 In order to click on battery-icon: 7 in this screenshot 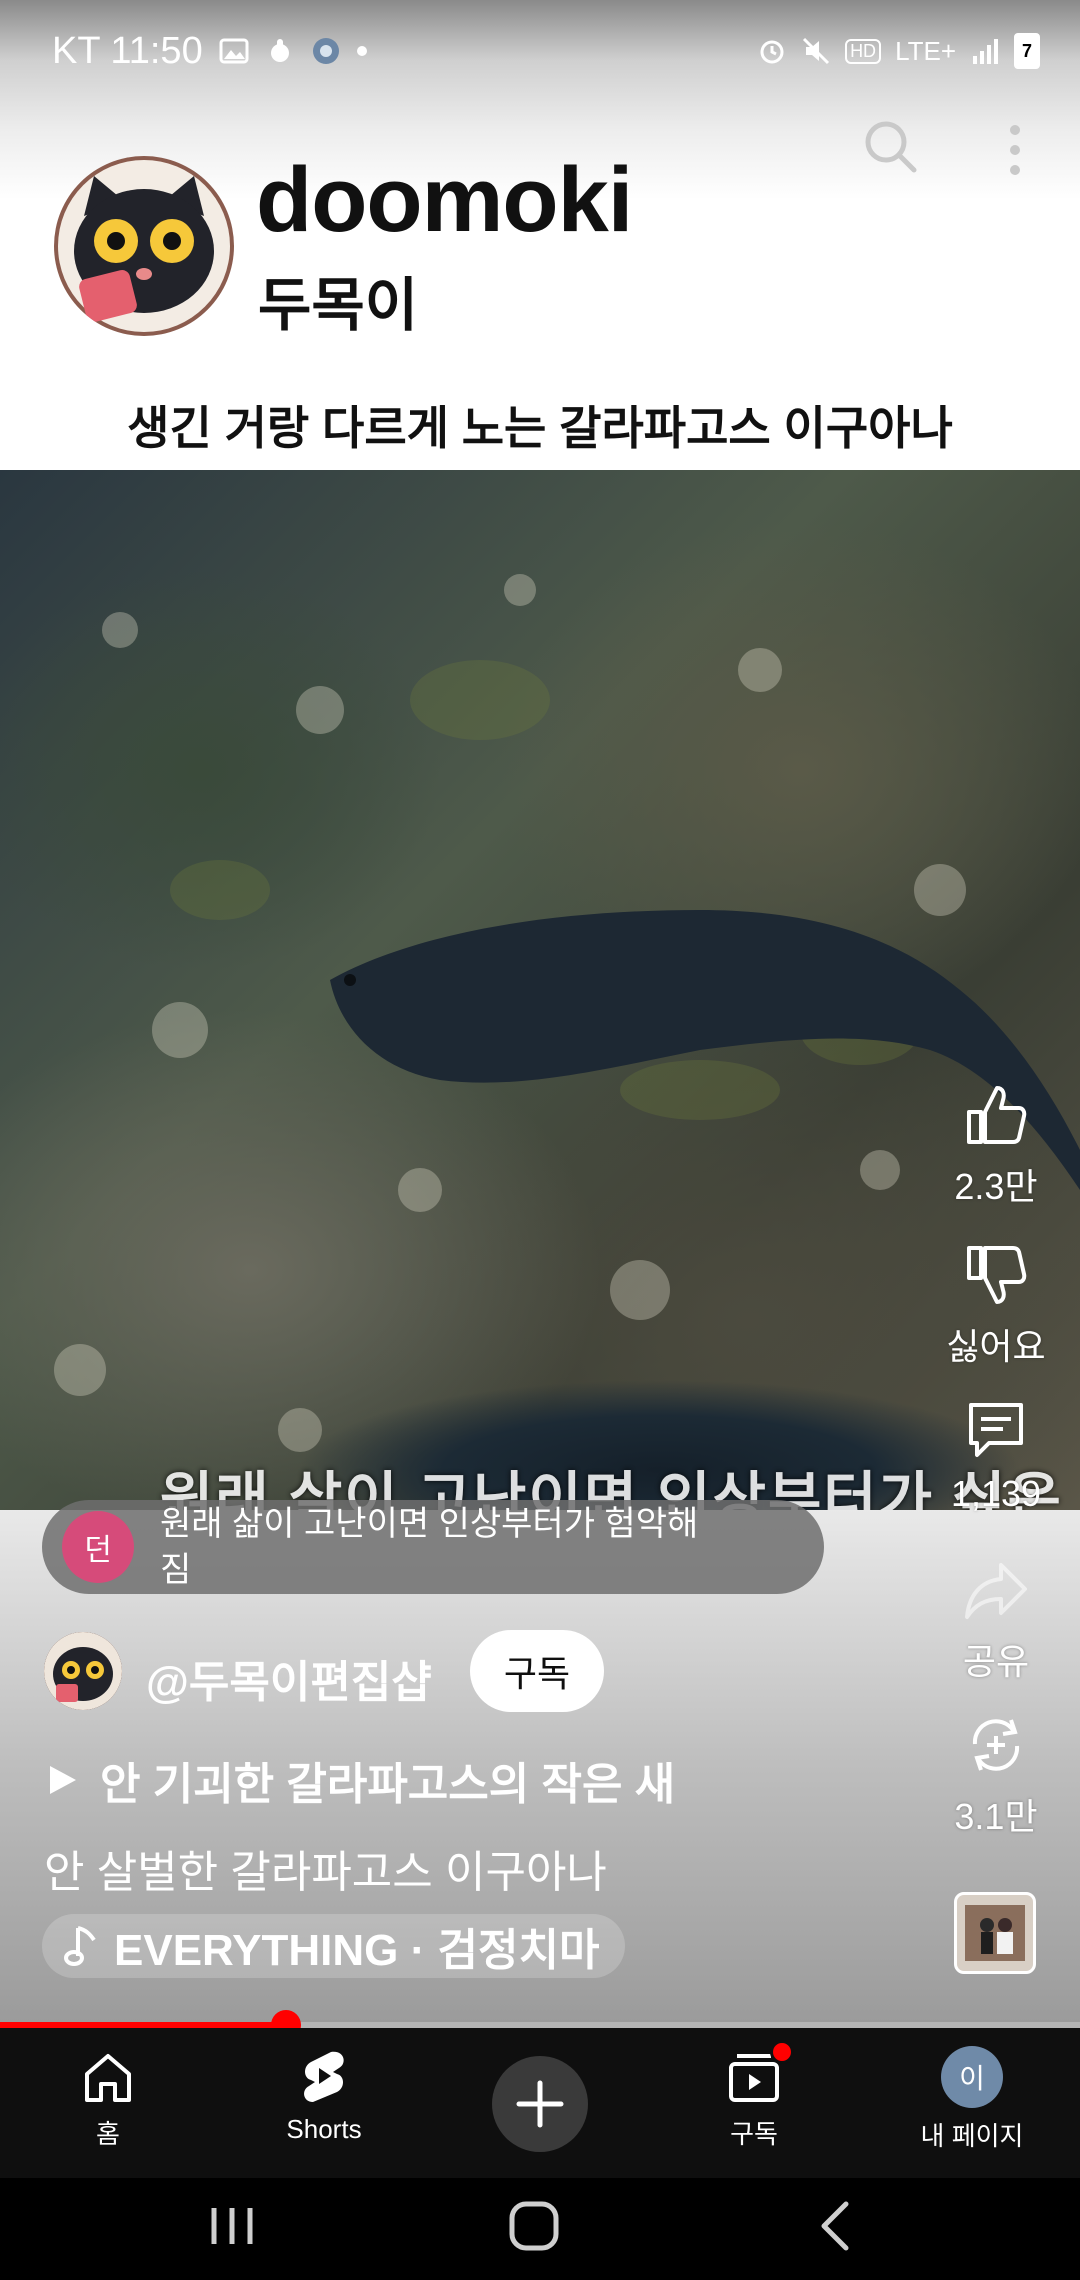, I will do `click(1027, 51)`.